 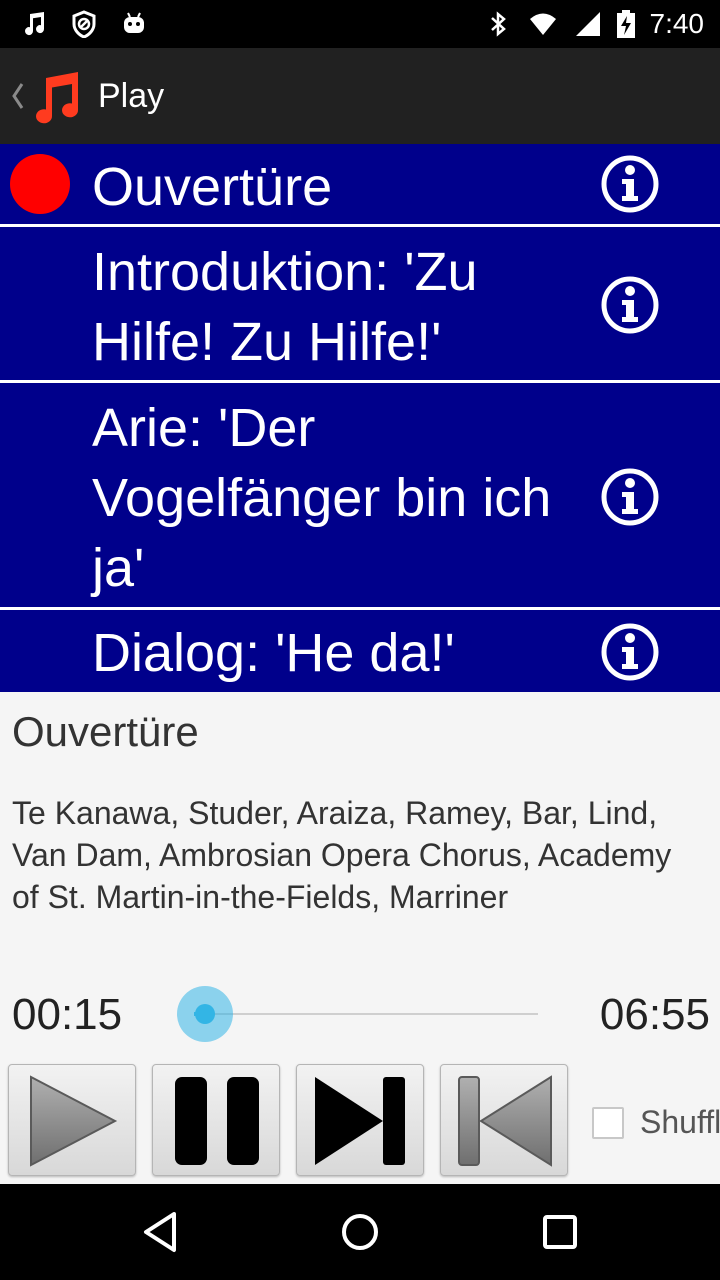 What do you see at coordinates (587, 24) in the screenshot?
I see `signal-icon` at bounding box center [587, 24].